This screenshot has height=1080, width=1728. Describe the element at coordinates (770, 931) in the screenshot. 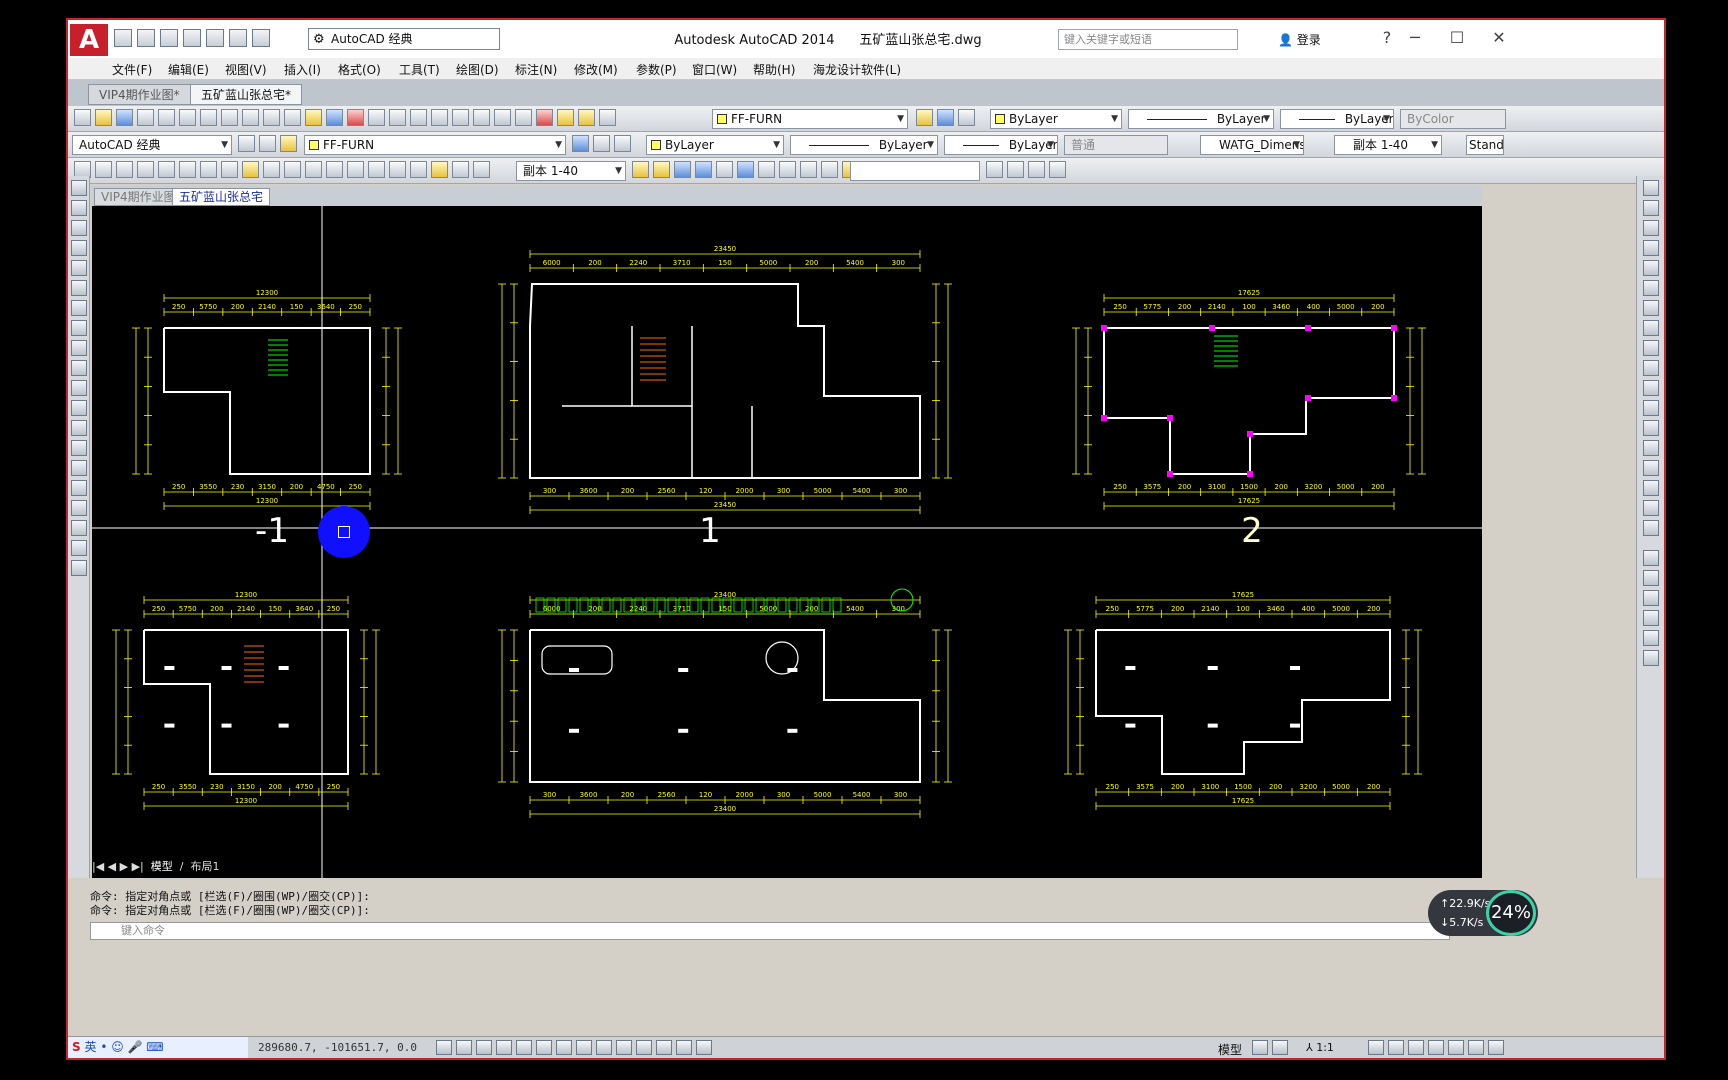

I see `command-input: 键入命令` at that location.